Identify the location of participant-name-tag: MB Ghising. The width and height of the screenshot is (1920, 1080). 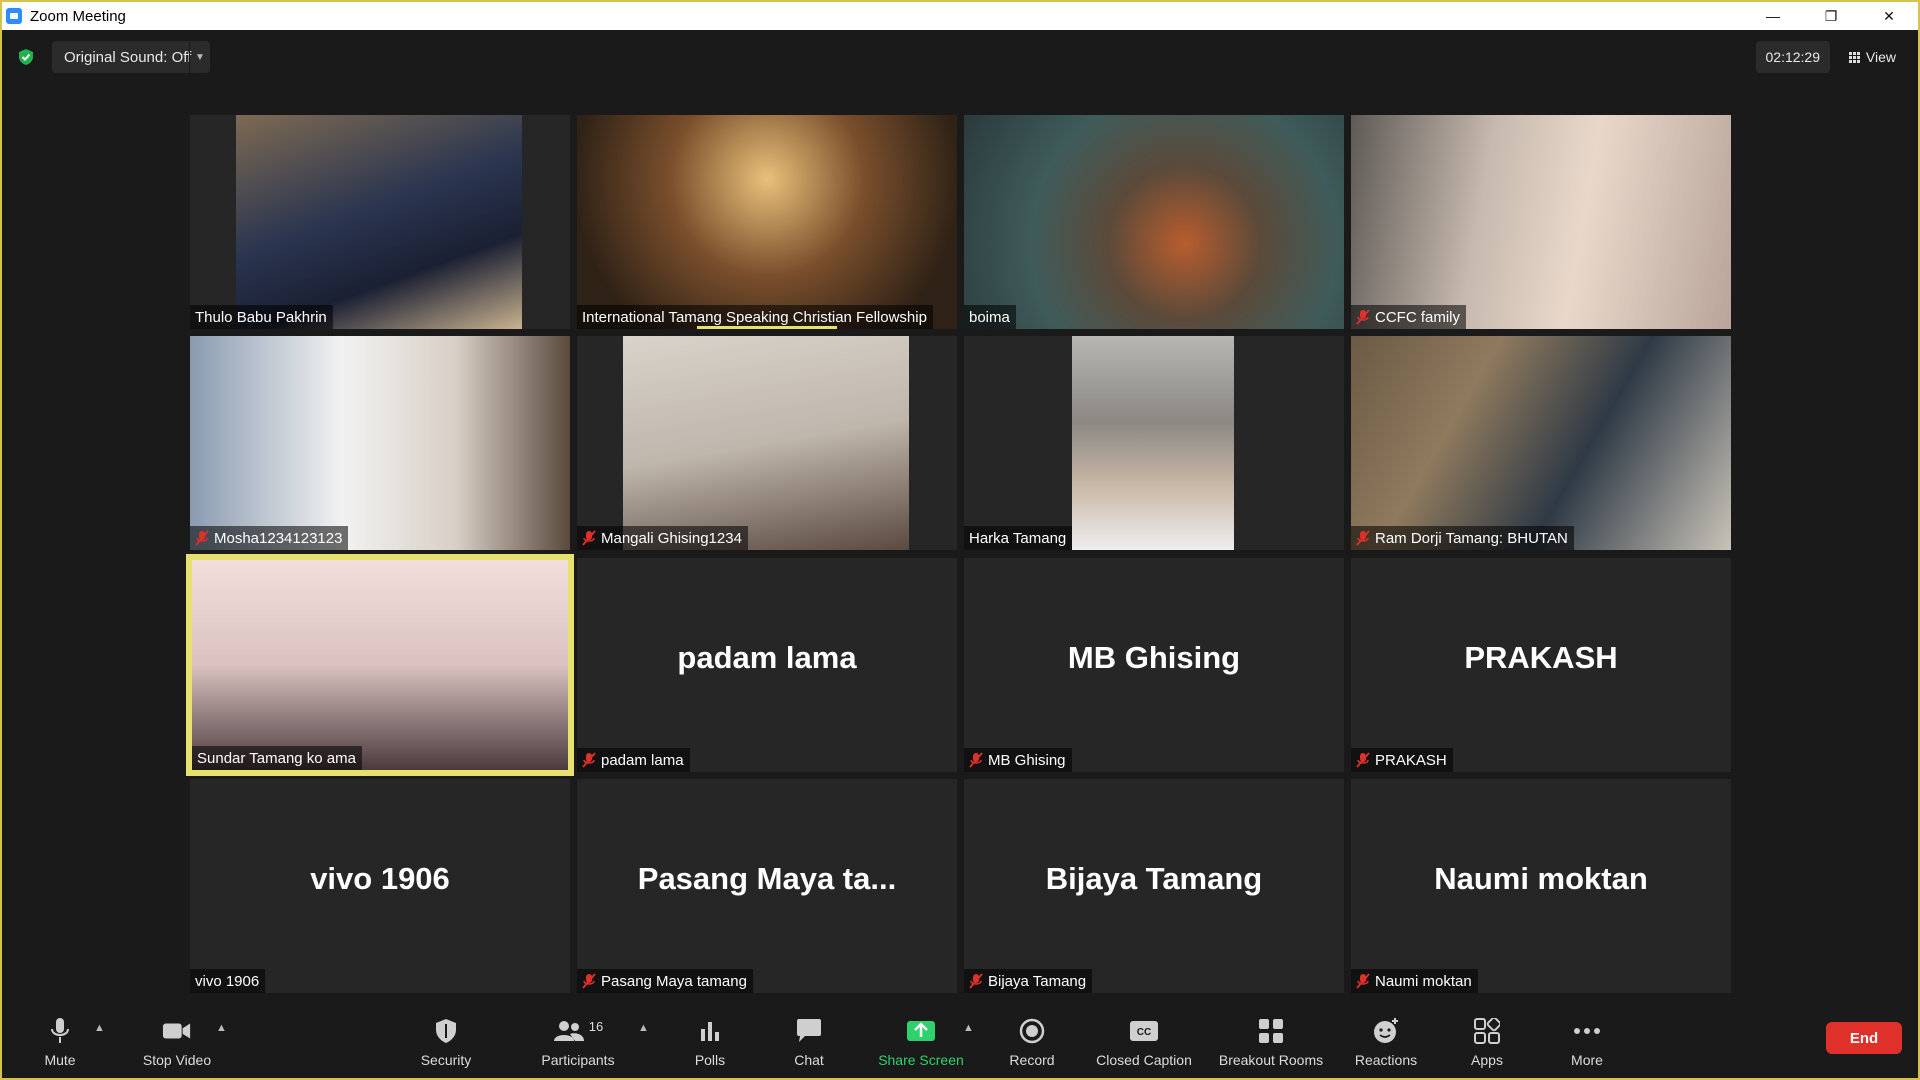
(1018, 760).